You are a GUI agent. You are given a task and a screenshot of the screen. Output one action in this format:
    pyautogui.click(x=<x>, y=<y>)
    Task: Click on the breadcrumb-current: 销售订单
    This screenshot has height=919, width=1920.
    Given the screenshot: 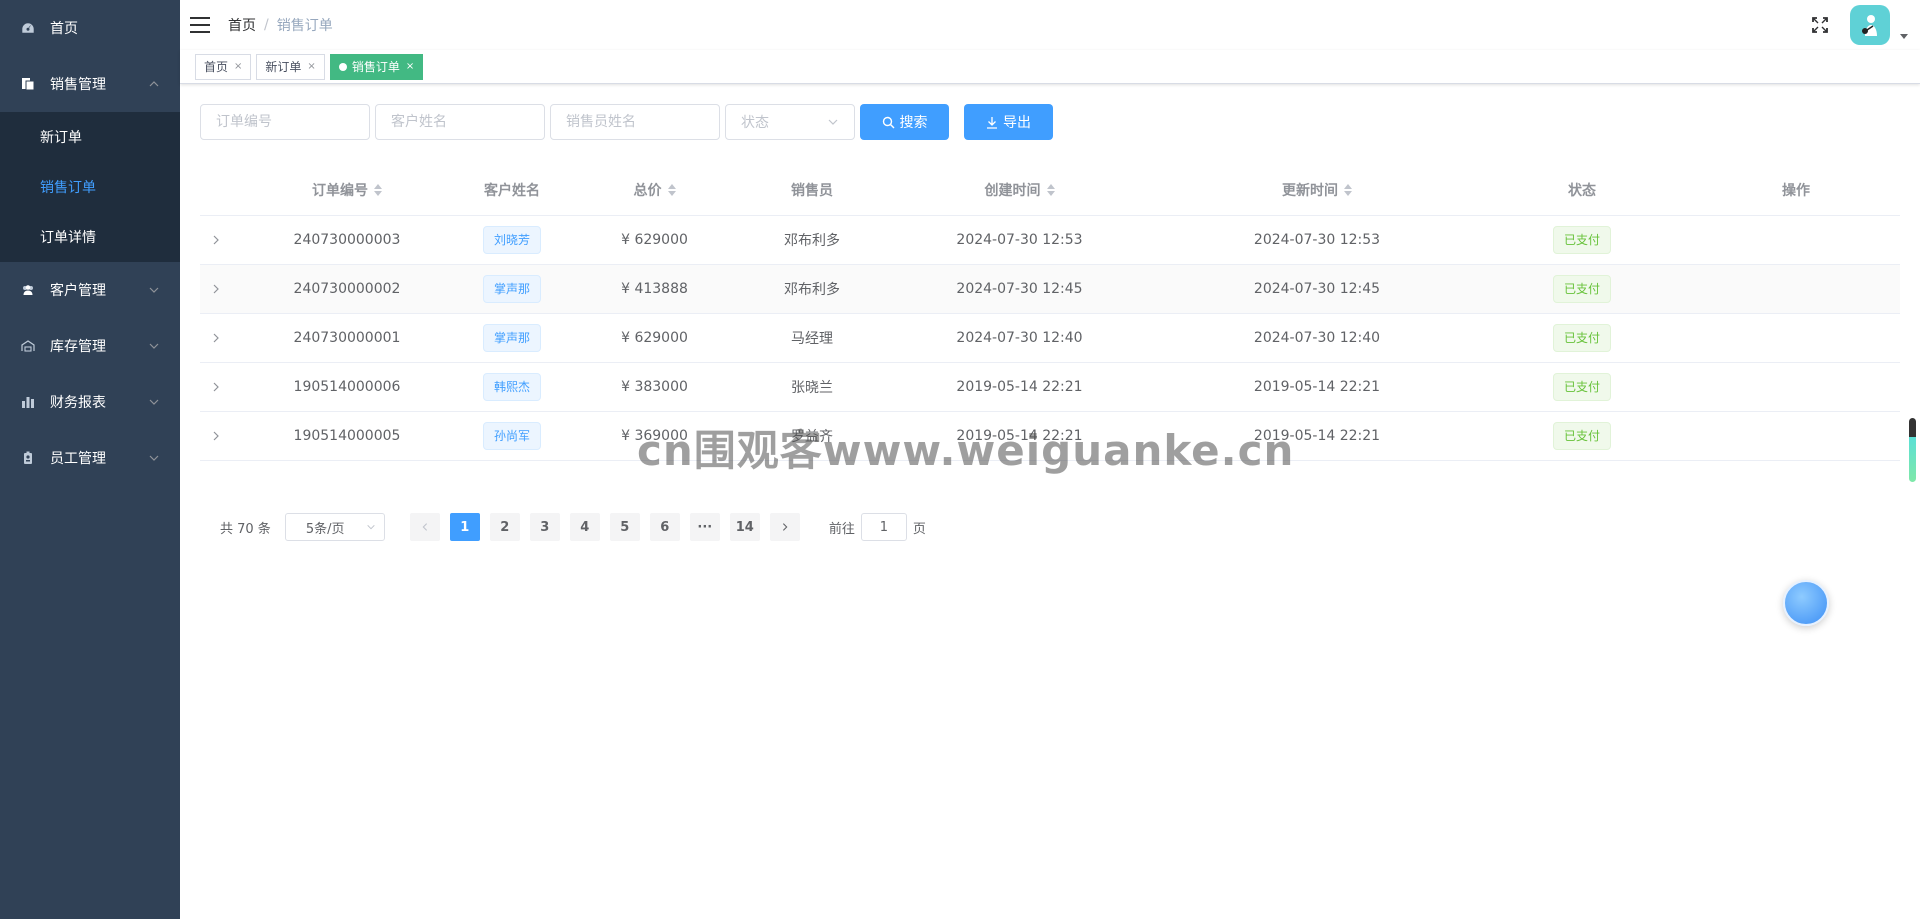 What is the action you would take?
    pyautogui.click(x=304, y=26)
    